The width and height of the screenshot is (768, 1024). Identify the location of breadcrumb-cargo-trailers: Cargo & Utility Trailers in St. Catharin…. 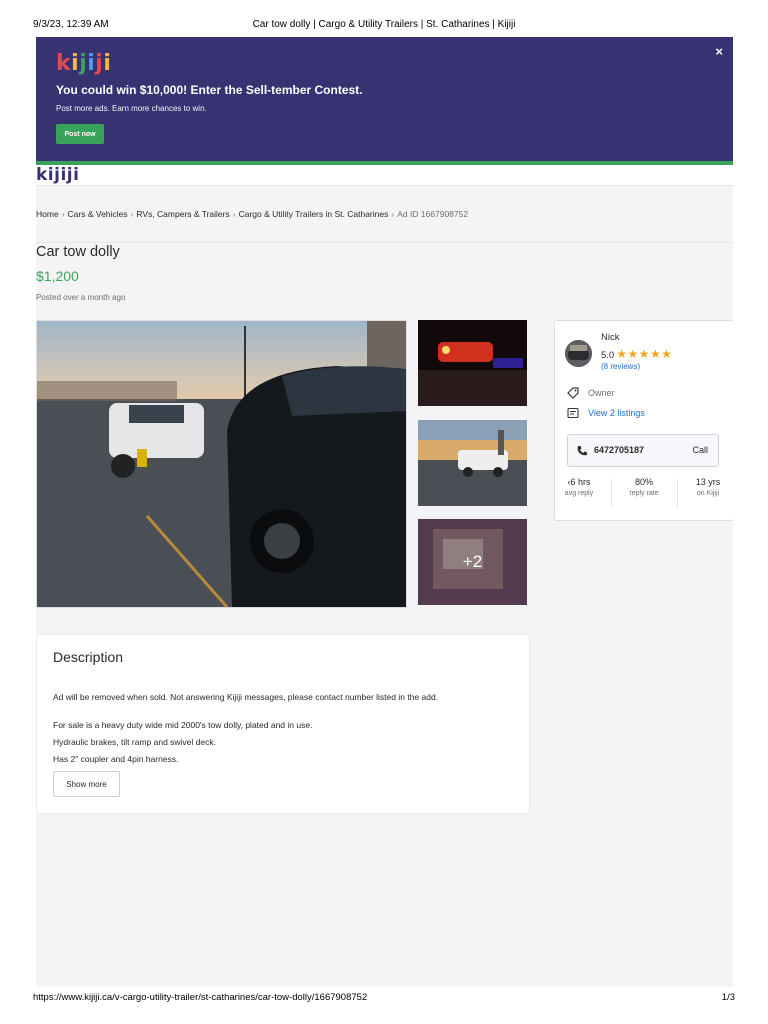
(314, 214).